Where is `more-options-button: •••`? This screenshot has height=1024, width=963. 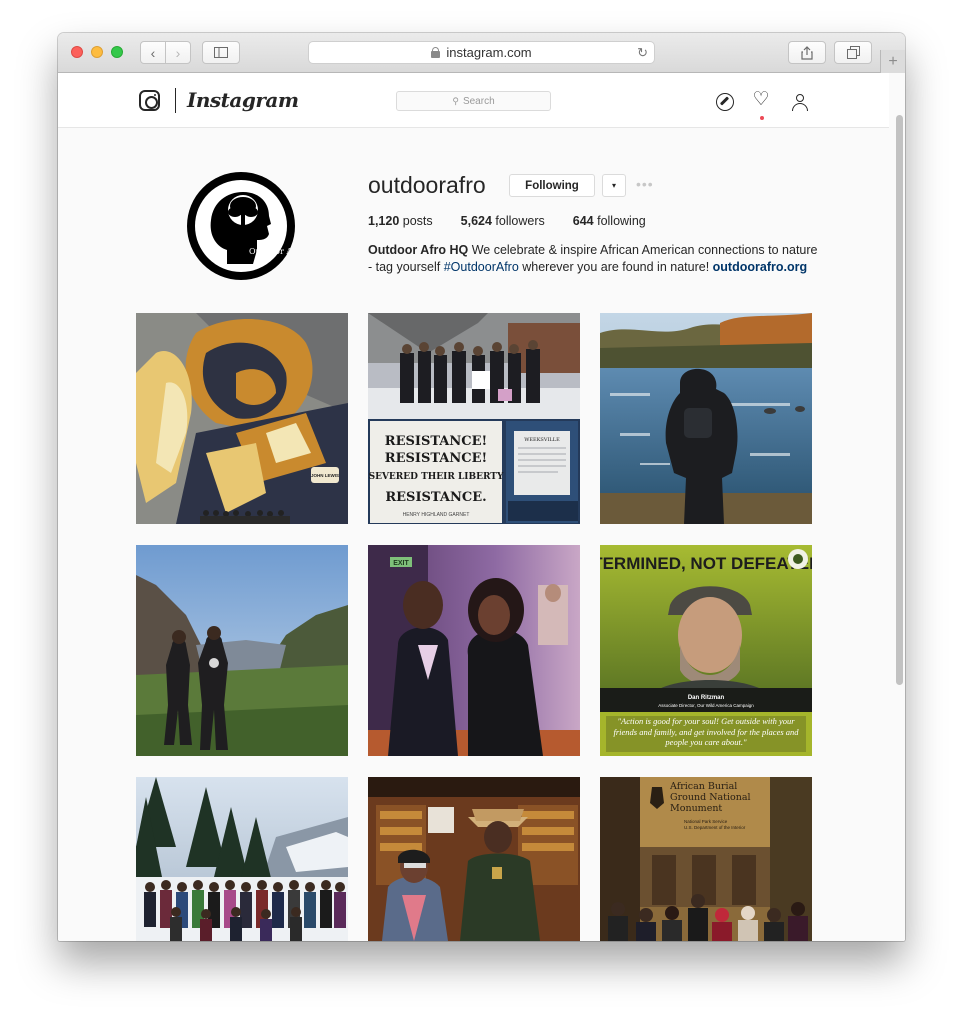
more-options-button: ••• is located at coordinates (645, 184).